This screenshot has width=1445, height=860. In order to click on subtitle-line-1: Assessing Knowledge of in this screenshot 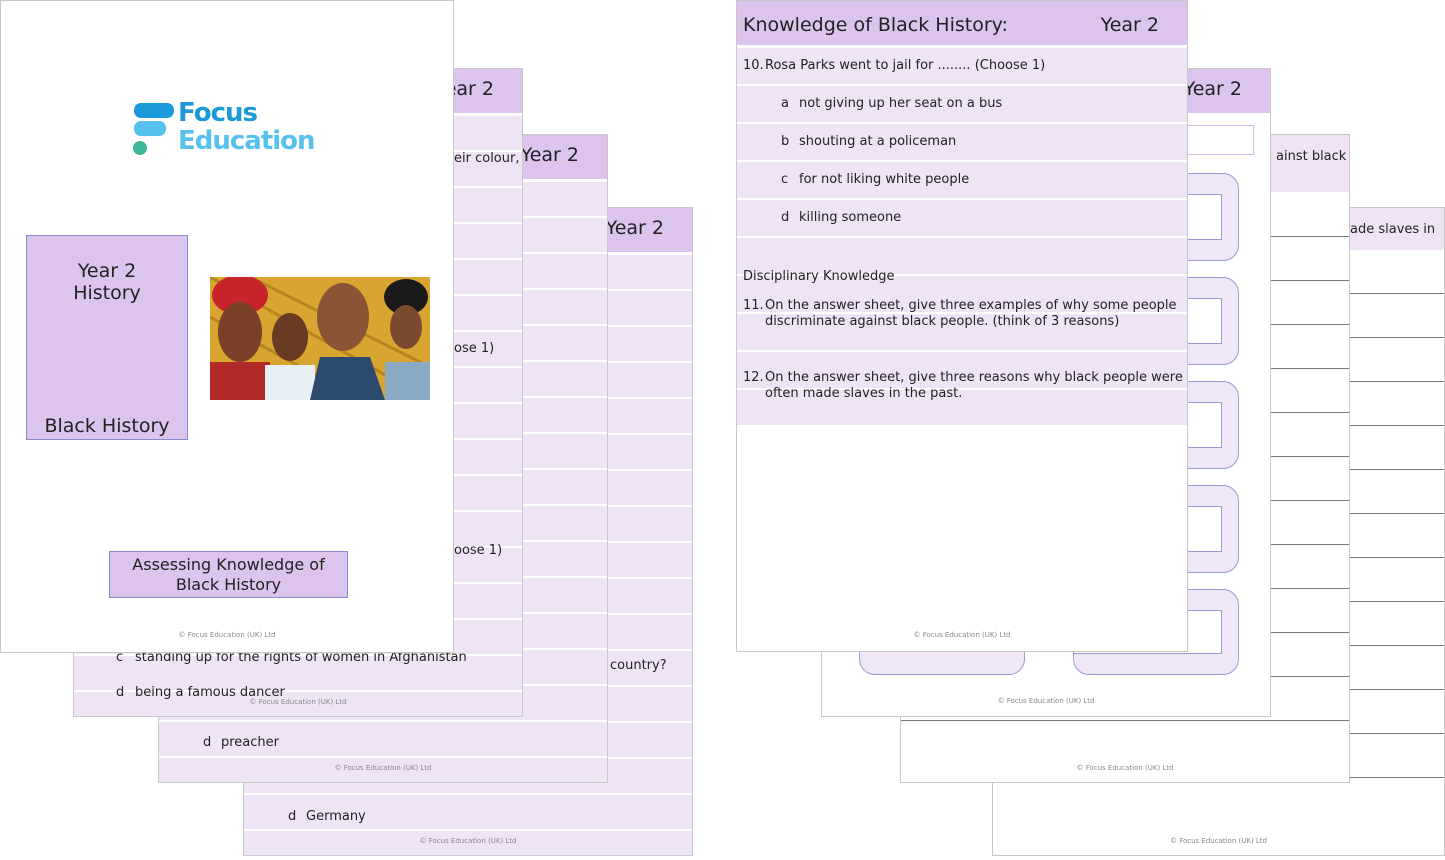, I will do `click(228, 564)`.